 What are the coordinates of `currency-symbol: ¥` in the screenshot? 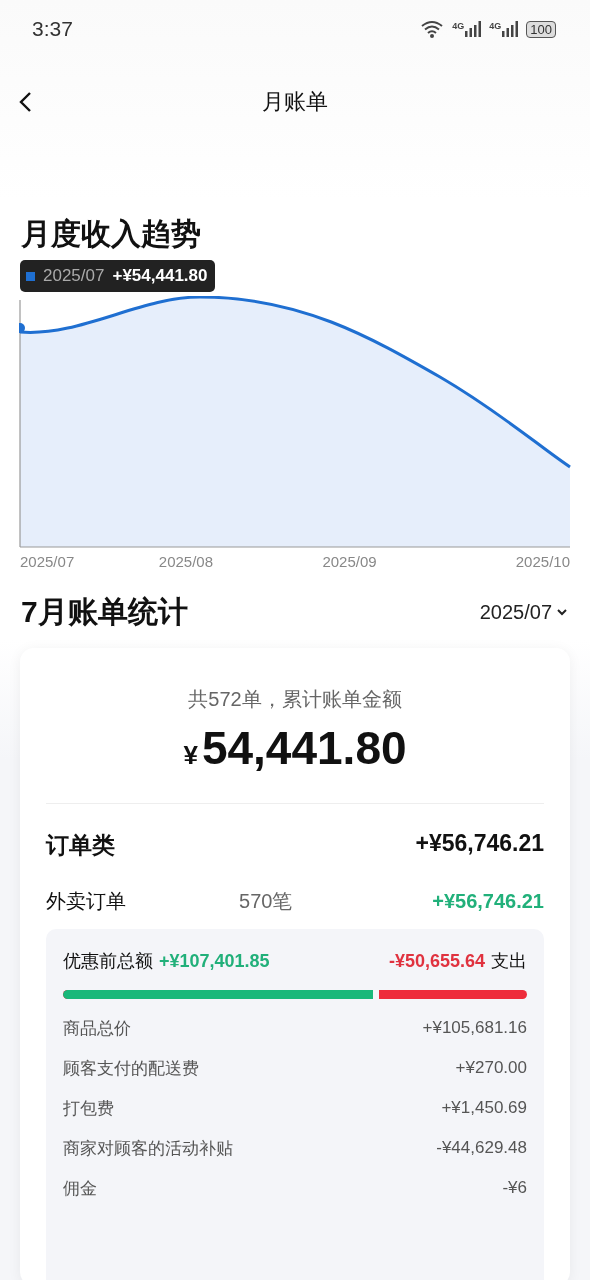 It's located at (190, 755).